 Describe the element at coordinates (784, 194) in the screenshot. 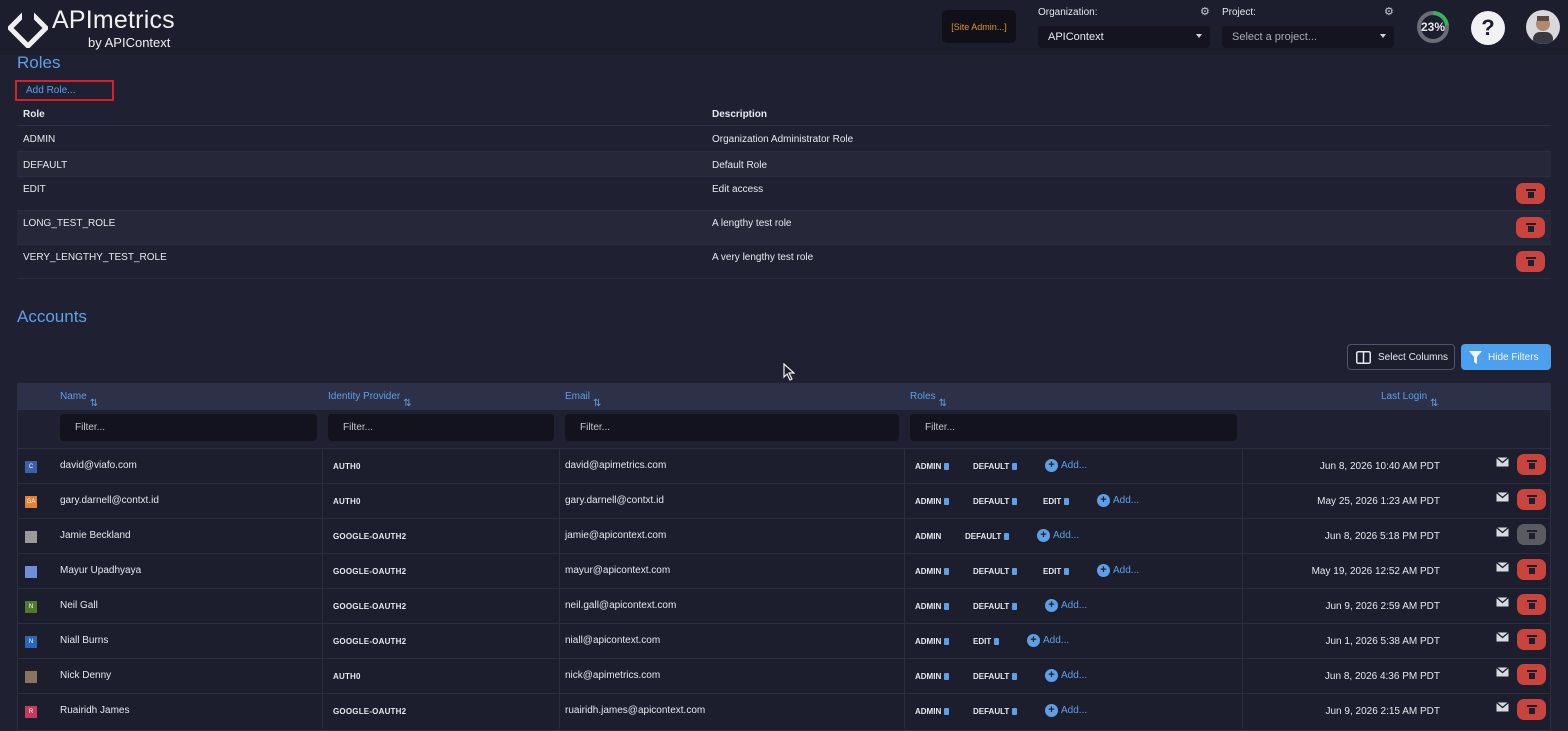

I see `role-row: EDIT Edit access` at that location.